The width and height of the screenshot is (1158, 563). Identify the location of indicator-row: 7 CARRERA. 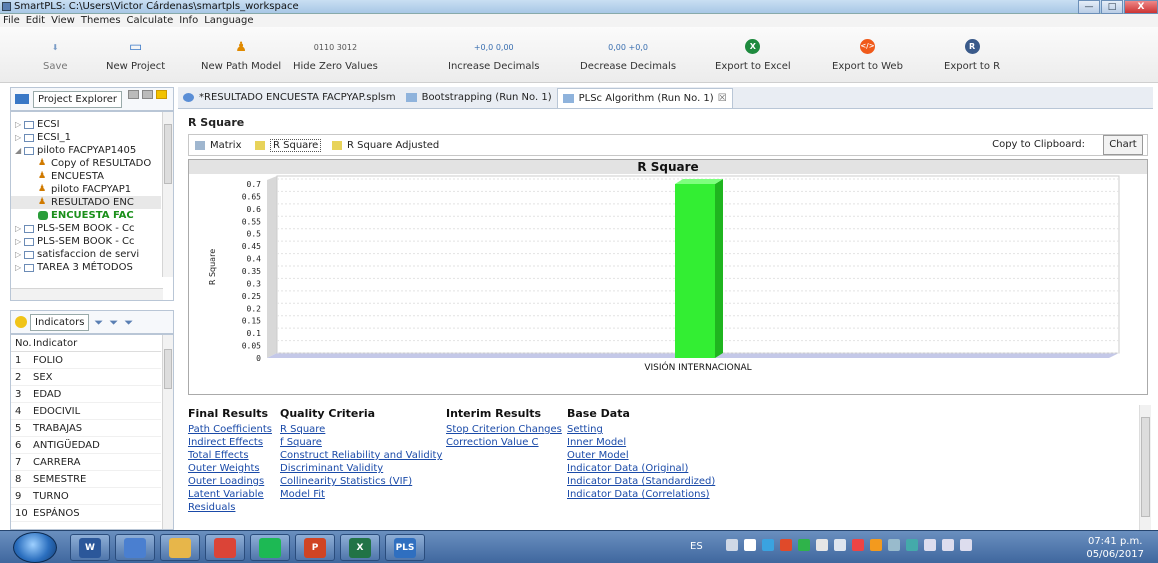
(86, 462).